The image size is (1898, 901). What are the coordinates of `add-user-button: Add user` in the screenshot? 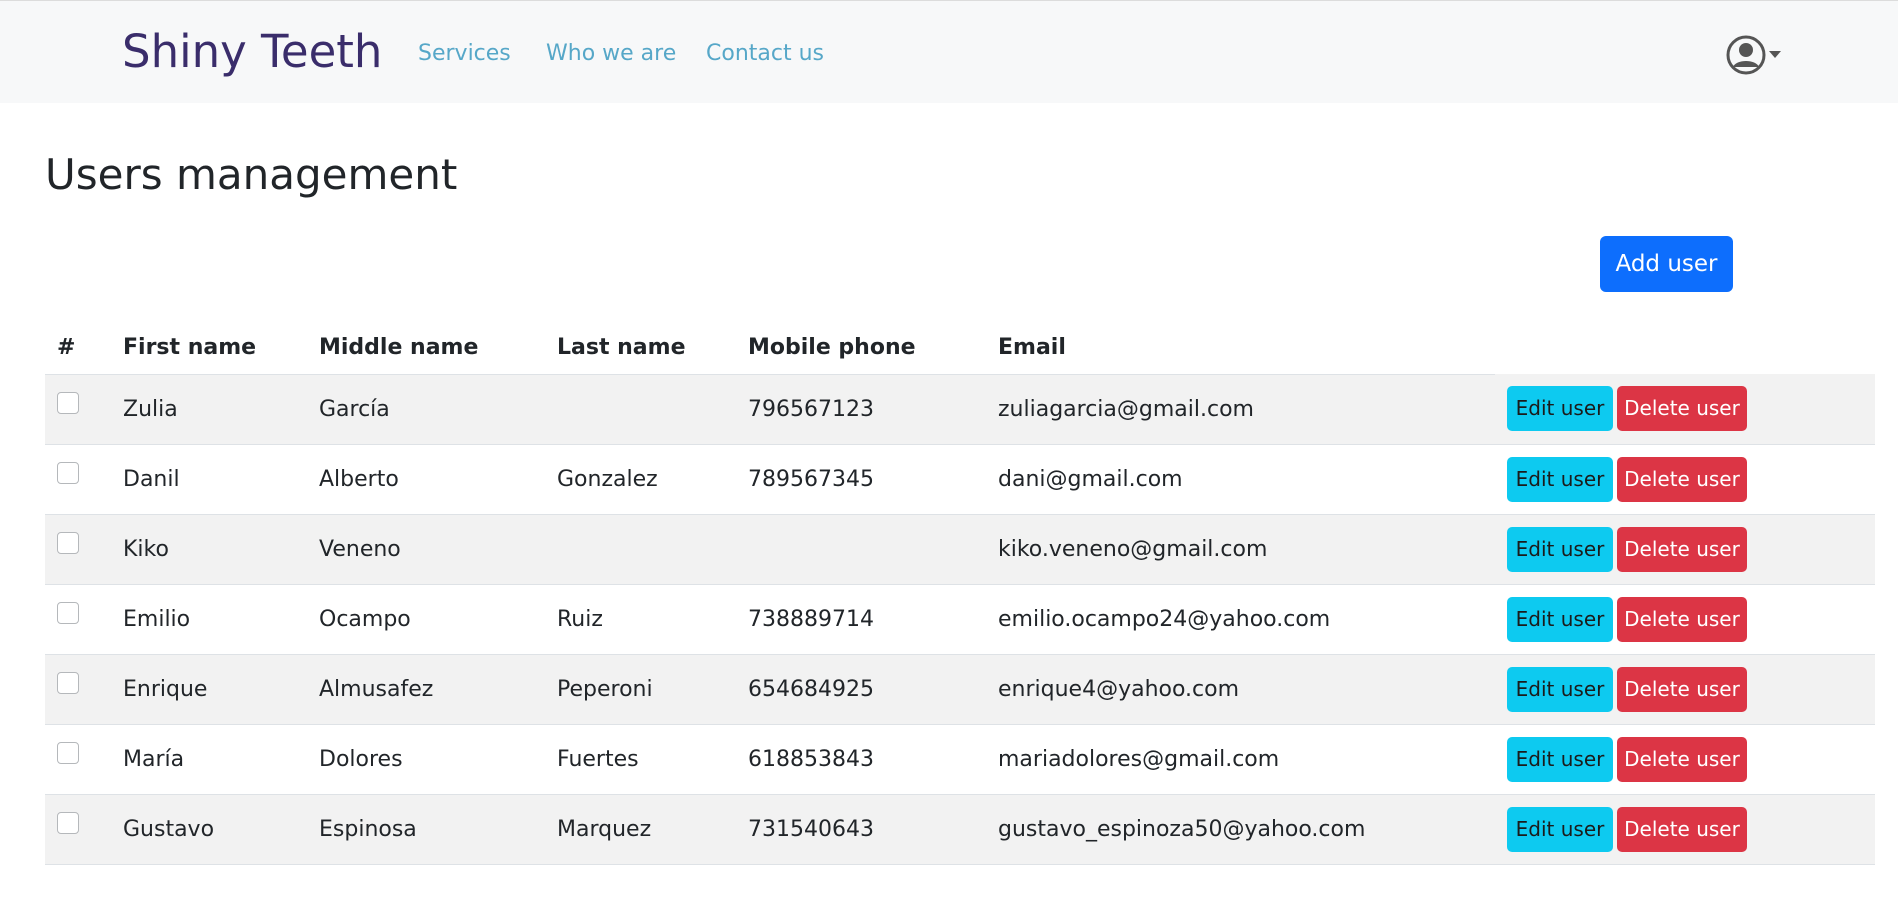 It's located at (1666, 264).